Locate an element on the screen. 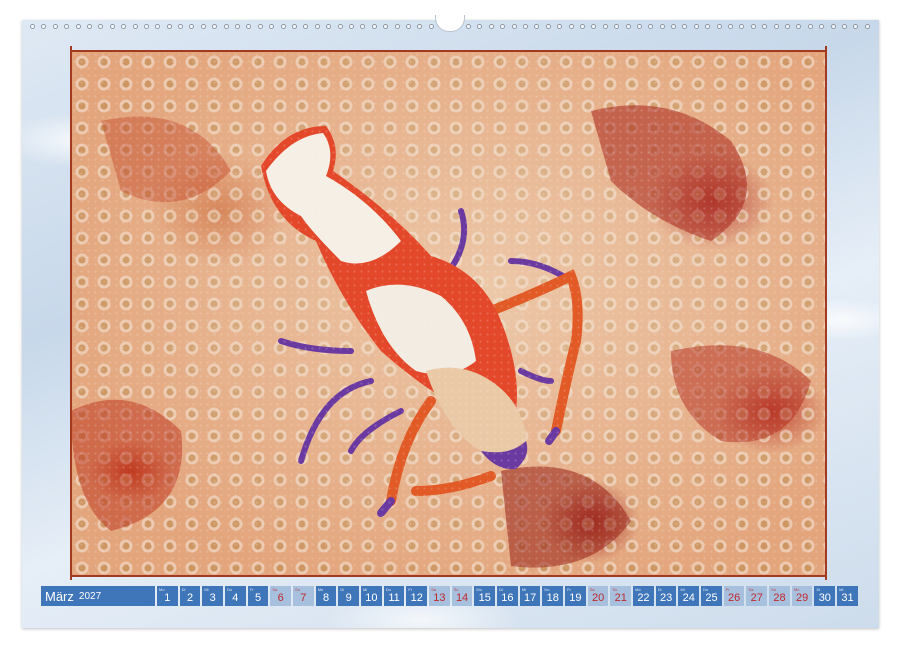  year-label: 2027 is located at coordinates (90, 596).